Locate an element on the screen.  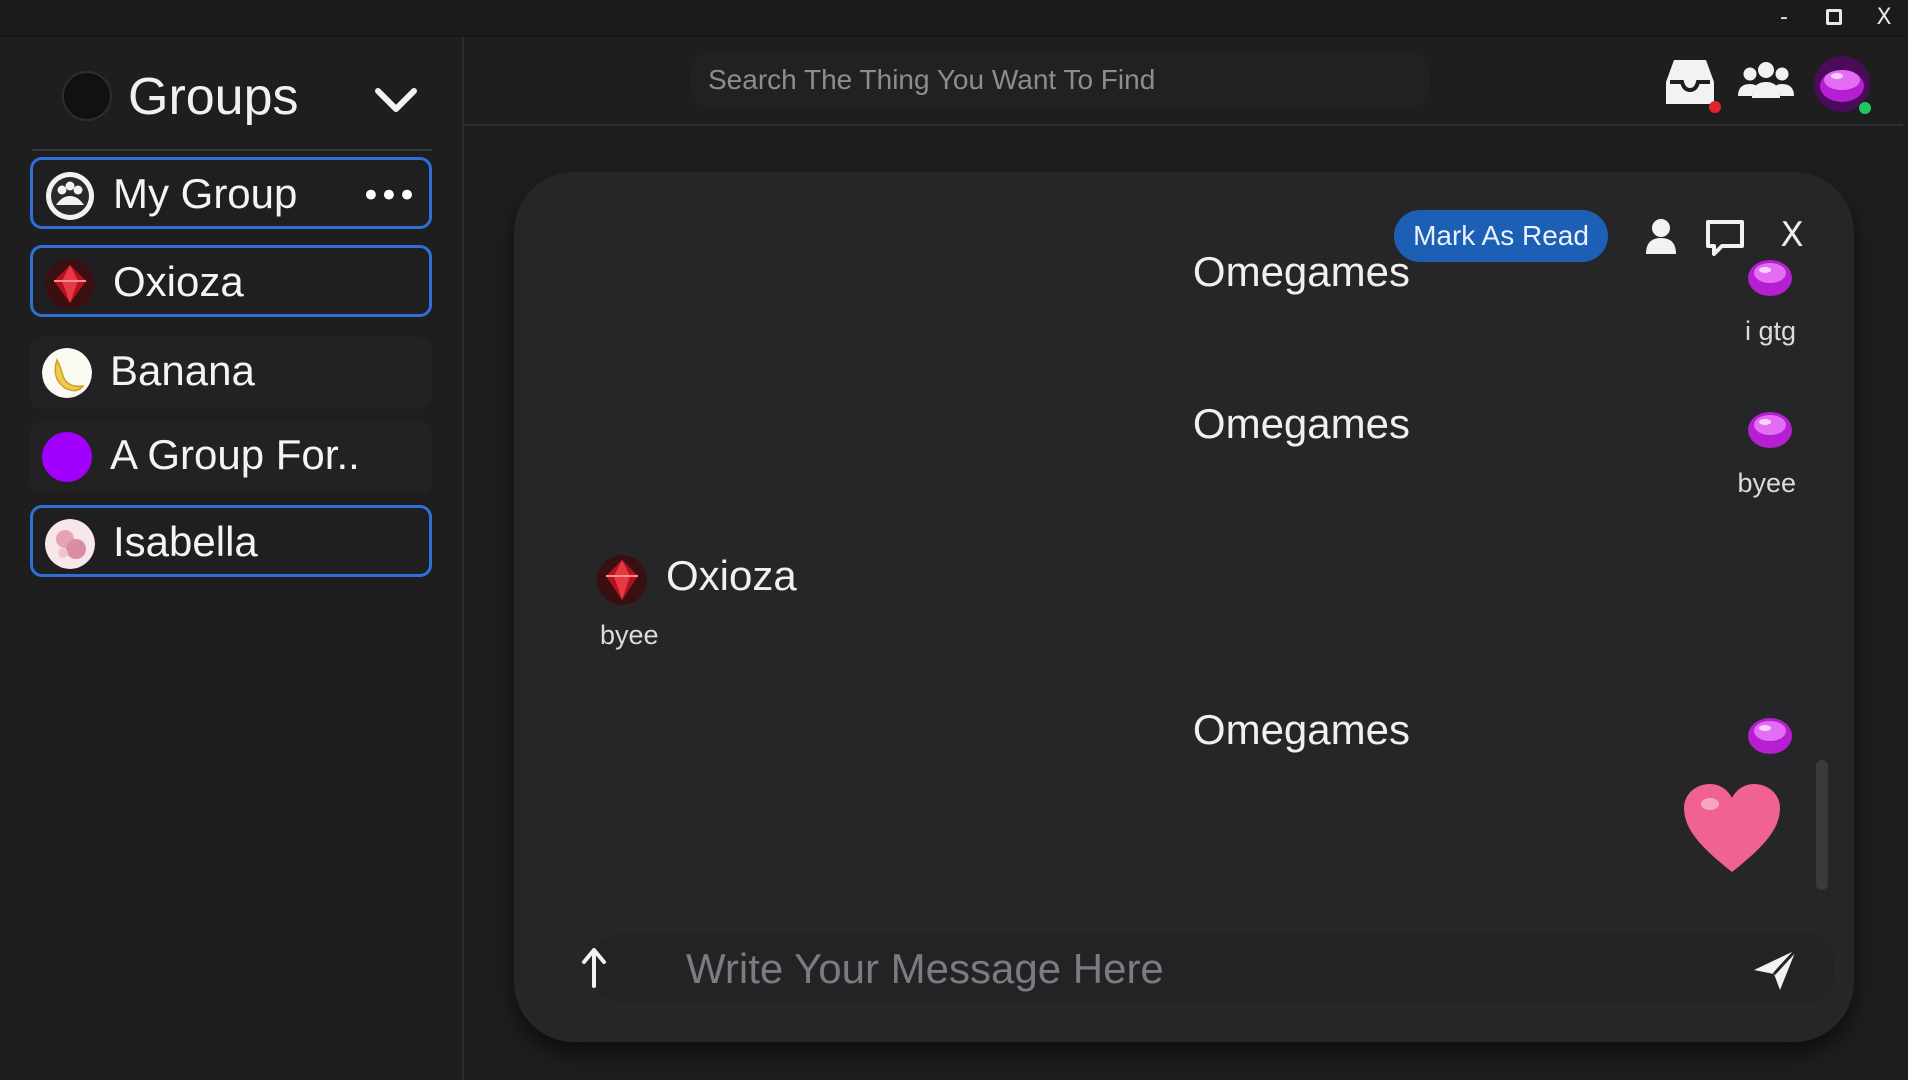
message-text: i gtg is located at coordinates (1770, 331).